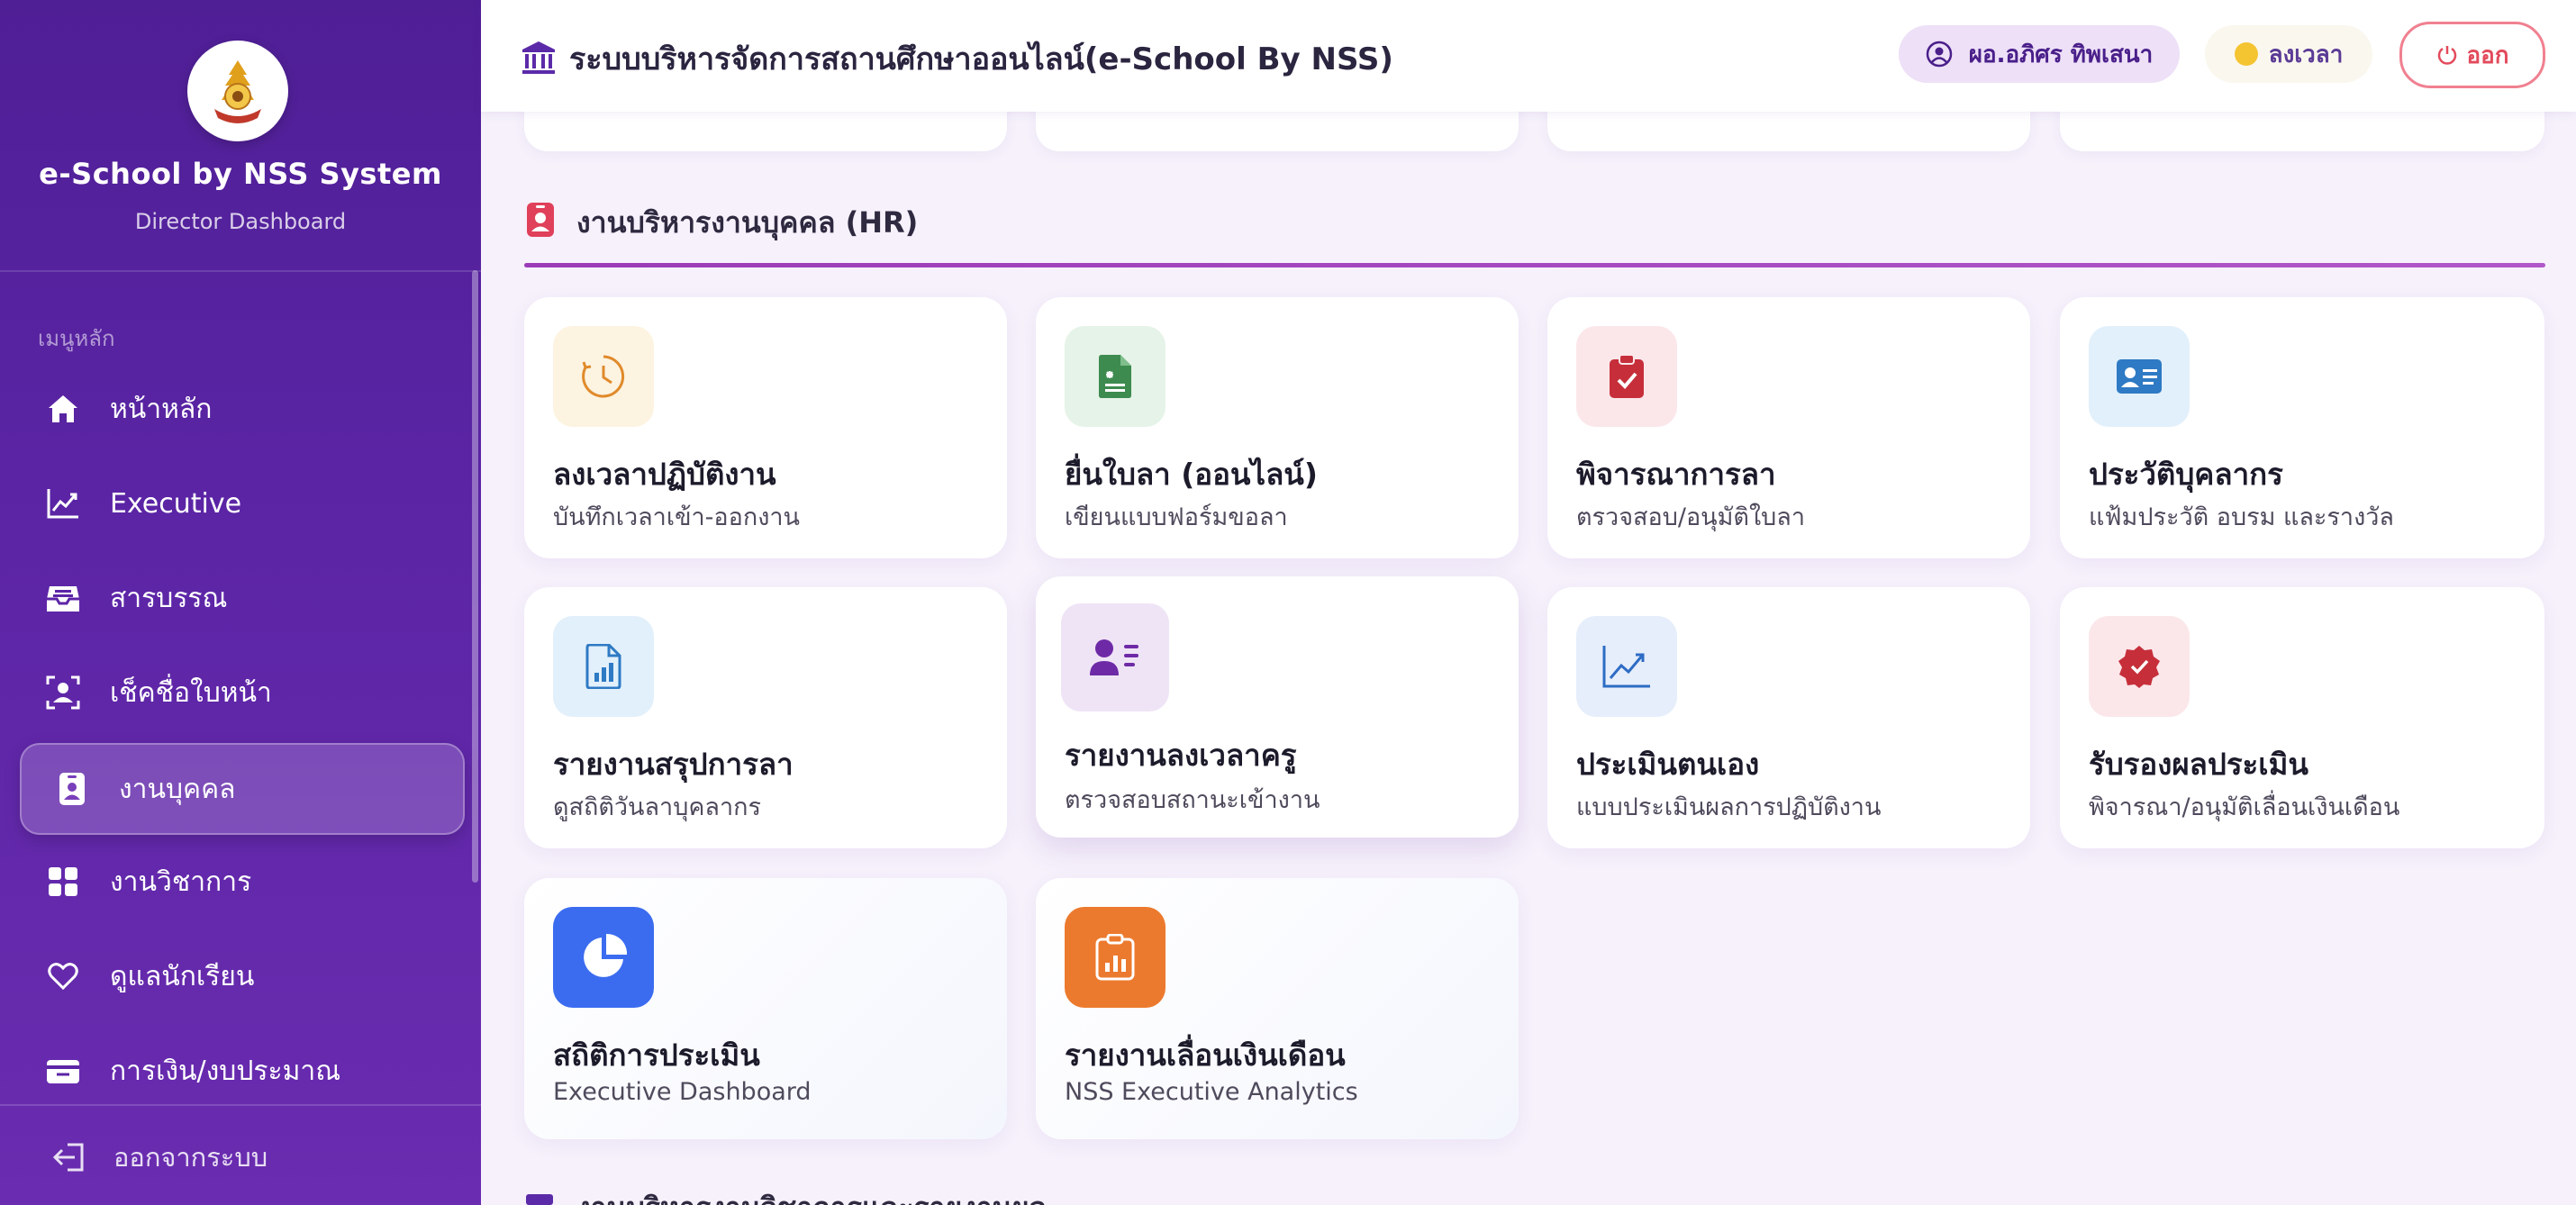 This screenshot has width=2576, height=1205. I want to click on sidebar-item-label: งานบุคคล, so click(177, 789).